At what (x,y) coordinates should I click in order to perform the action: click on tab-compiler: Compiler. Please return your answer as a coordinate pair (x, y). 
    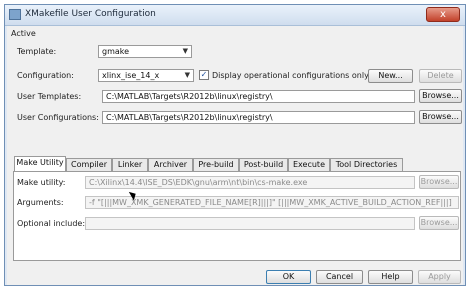
    Looking at the image, I should click on (89, 164).